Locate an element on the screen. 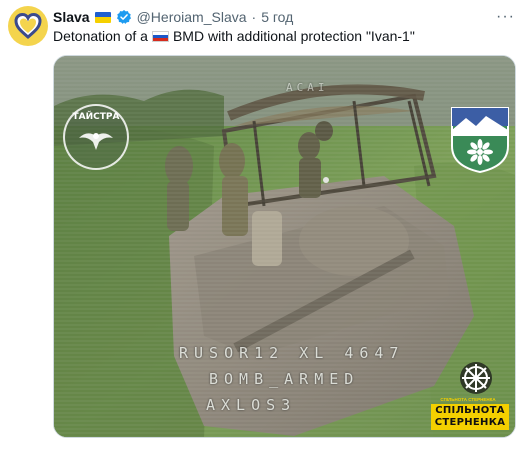 This screenshot has height=451, width=525. mountain-edelweiss-icon is located at coordinates (480, 140).